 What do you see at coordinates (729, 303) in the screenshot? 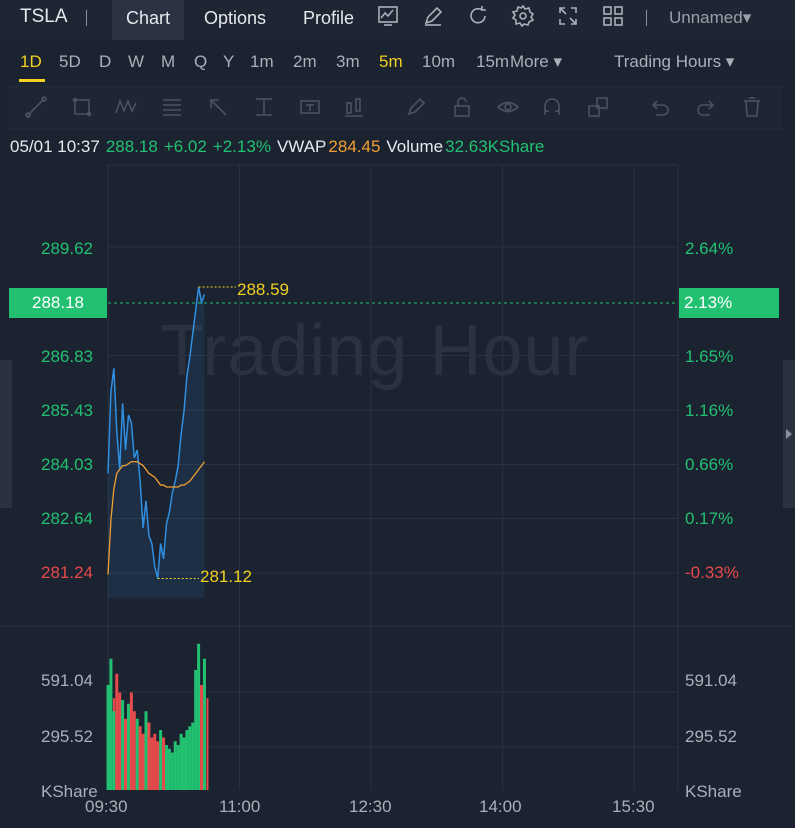
I see `current-pct-badge: 2.13%` at bounding box center [729, 303].